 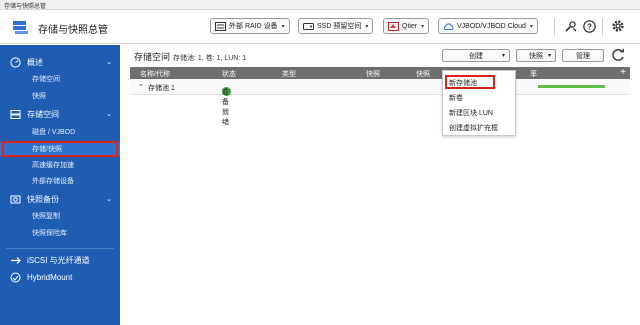 I want to click on settings-icon, so click(x=618, y=26).